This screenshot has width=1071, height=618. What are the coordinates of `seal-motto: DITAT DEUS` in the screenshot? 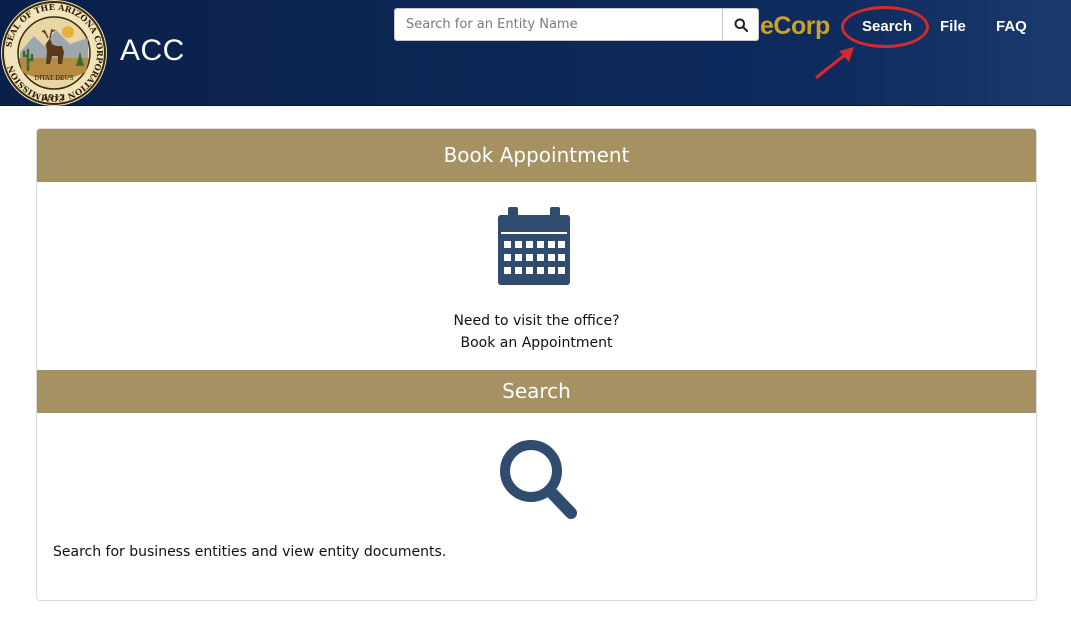 It's located at (53, 78).